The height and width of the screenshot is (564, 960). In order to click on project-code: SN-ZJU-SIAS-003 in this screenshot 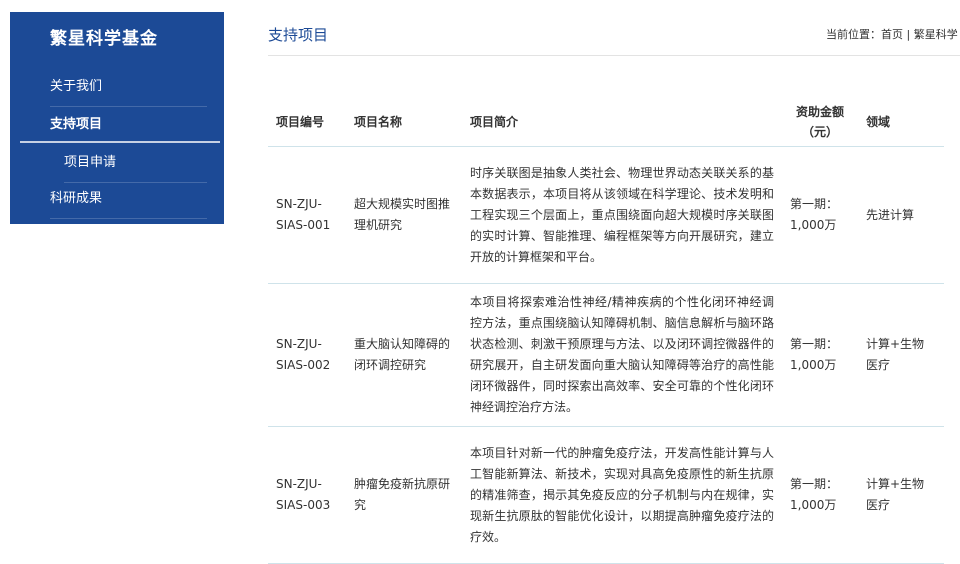, I will do `click(307, 495)`.